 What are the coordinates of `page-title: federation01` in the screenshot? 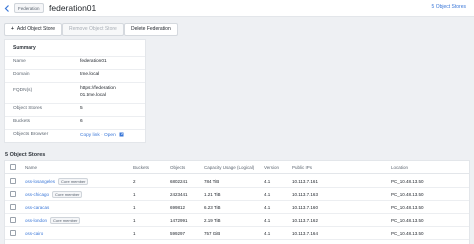 It's located at (73, 8).